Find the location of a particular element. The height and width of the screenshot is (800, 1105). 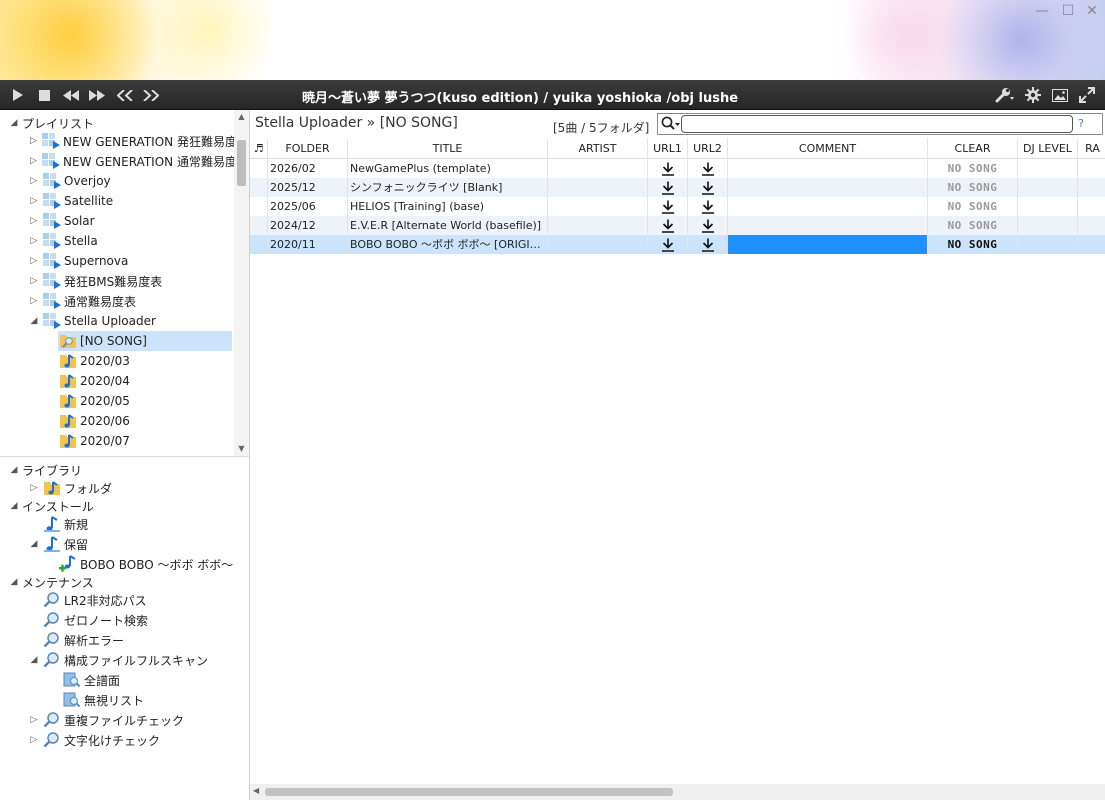

column-header-dj-level: DJ LEVEL is located at coordinates (1048, 149).